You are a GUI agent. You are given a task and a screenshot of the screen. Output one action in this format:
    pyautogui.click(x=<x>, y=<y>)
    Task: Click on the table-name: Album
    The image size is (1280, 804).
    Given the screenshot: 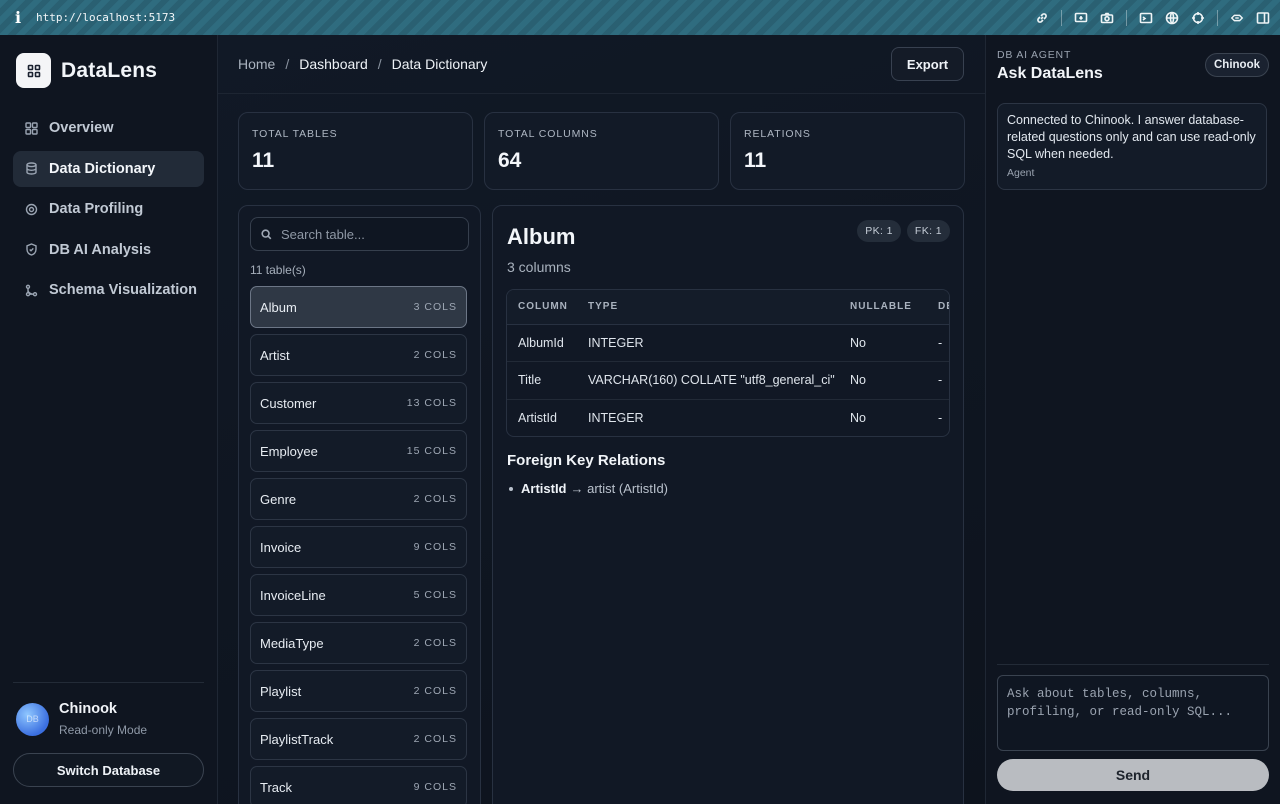 What is the action you would take?
    pyautogui.click(x=278, y=307)
    